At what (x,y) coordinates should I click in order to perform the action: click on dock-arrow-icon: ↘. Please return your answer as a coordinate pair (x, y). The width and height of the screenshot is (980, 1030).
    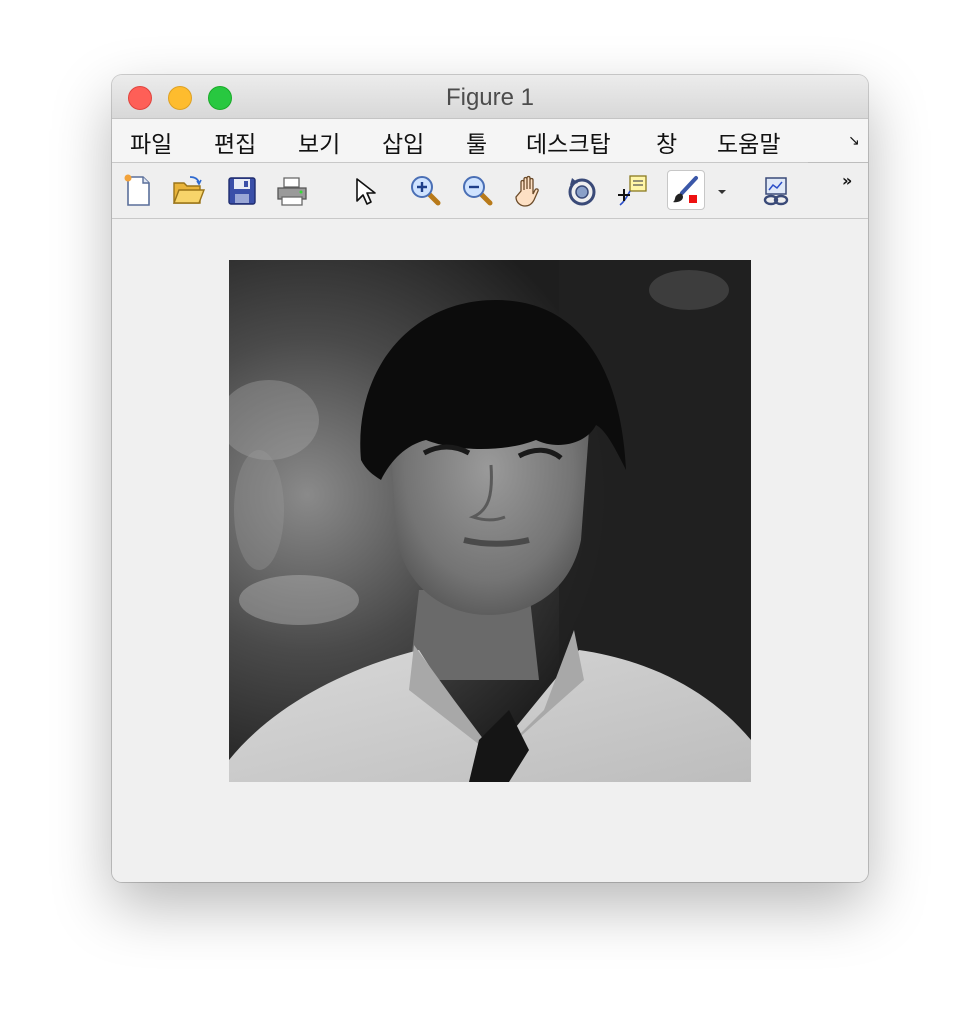
    Looking at the image, I should click on (854, 141).